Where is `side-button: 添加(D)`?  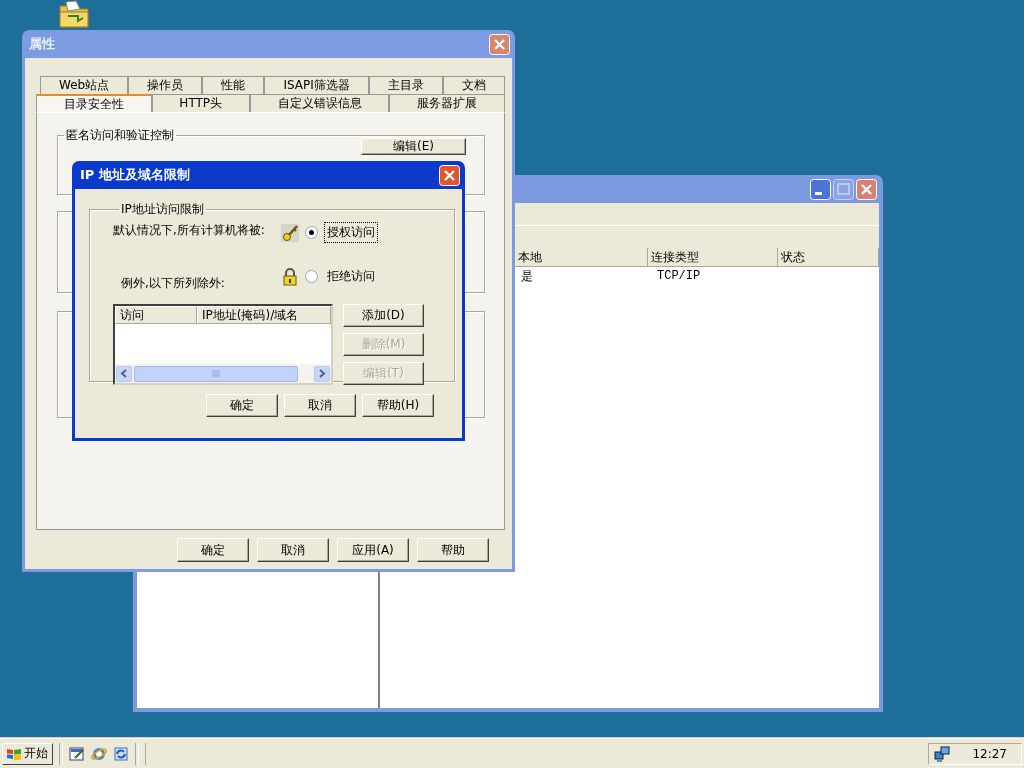
side-button: 添加(D) is located at coordinates (383, 315).